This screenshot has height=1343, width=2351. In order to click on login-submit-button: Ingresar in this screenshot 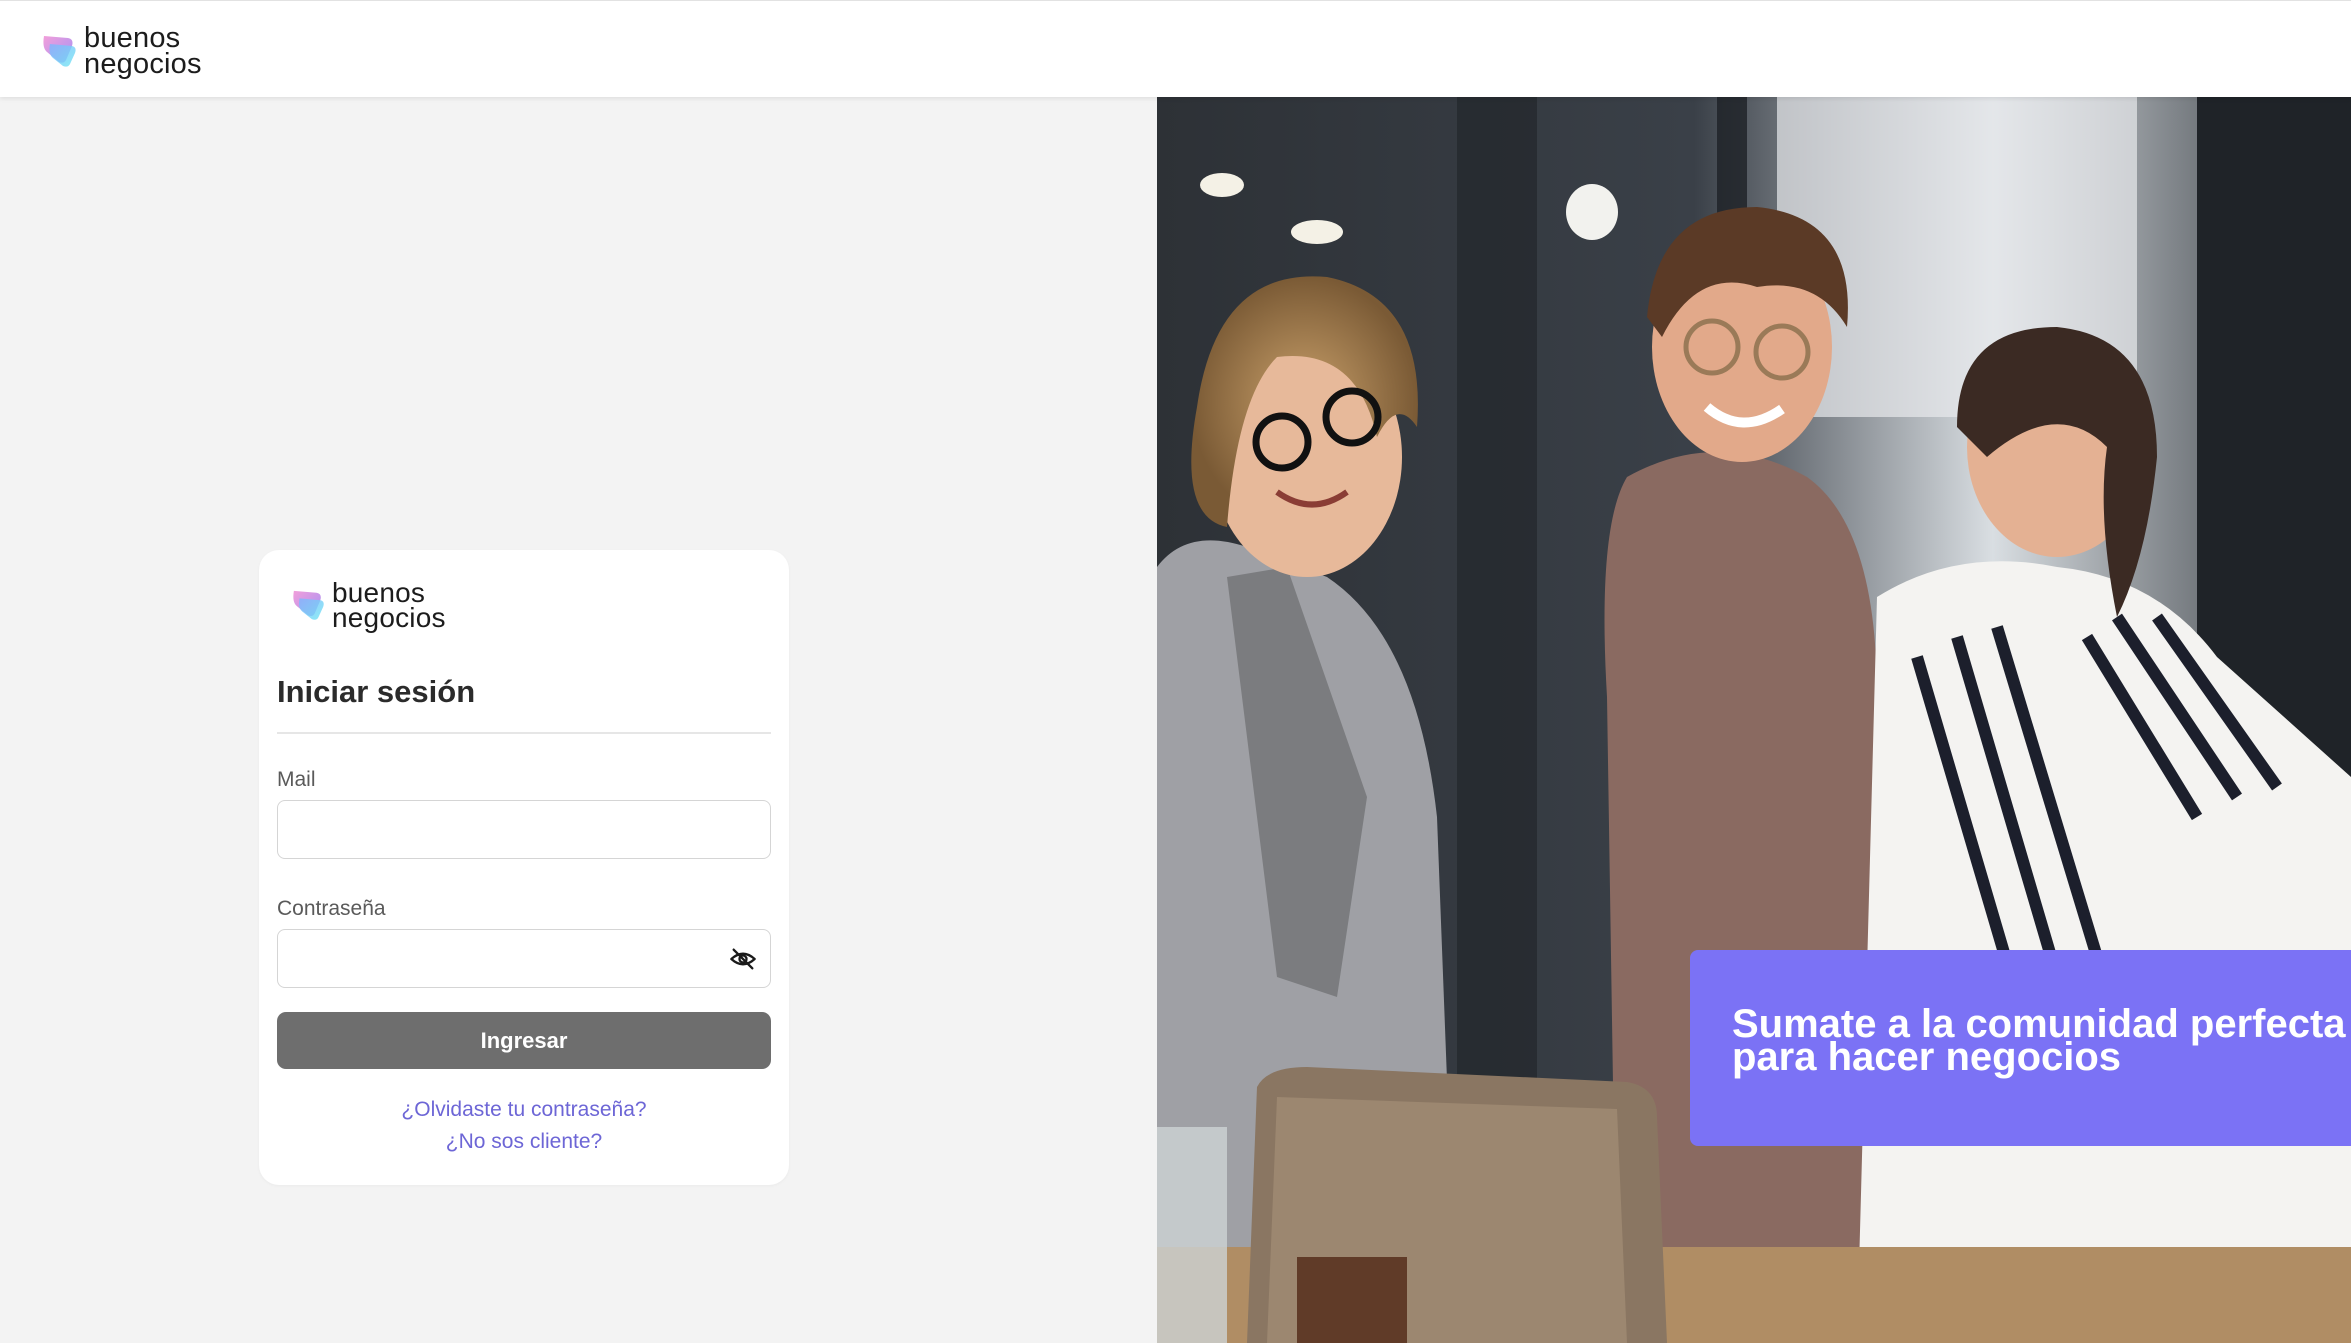, I will do `click(524, 1040)`.